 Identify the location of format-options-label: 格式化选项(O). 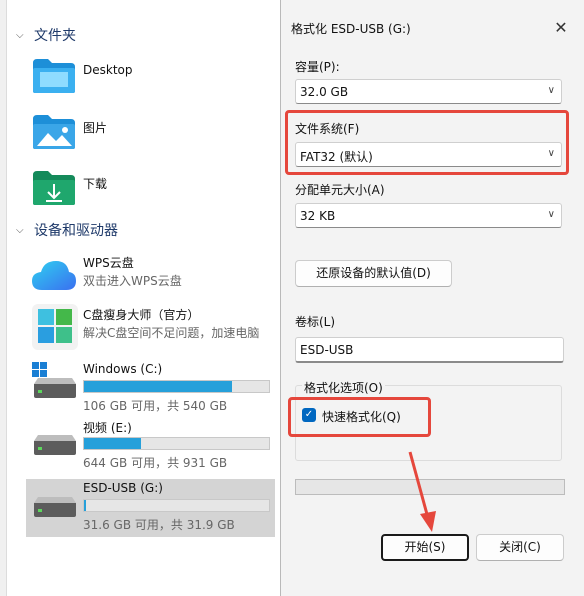
(343, 387).